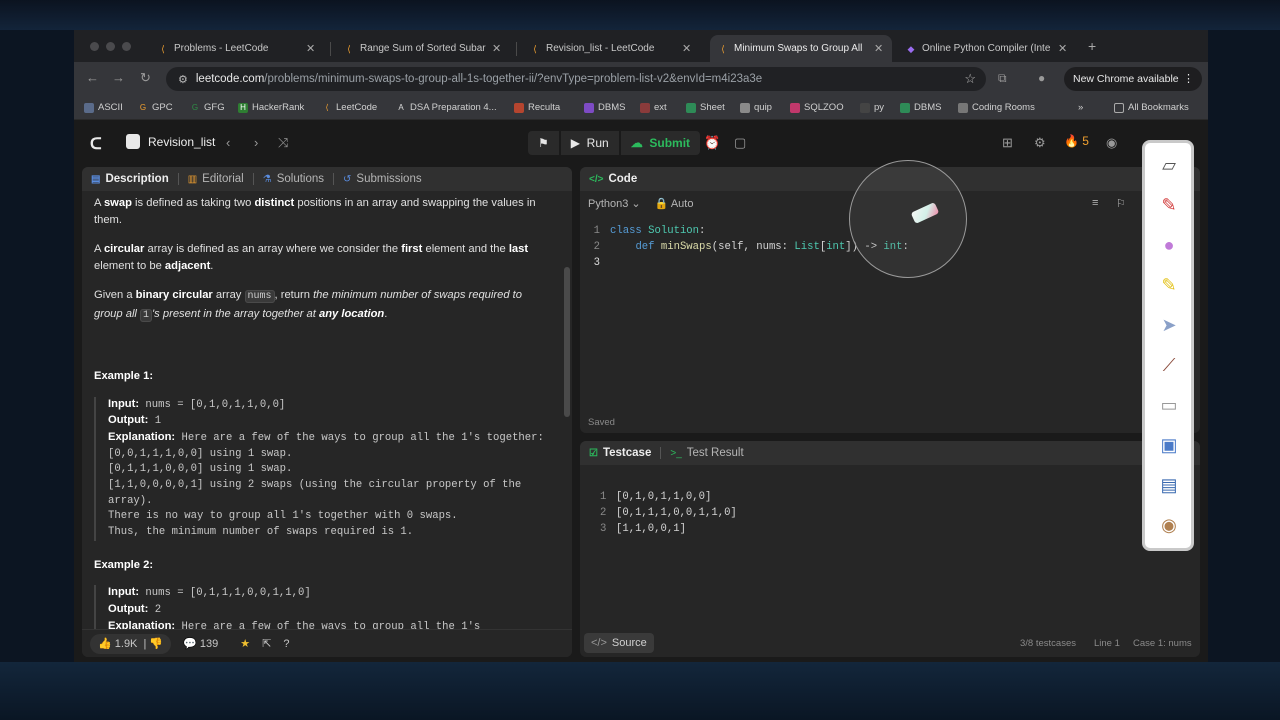 This screenshot has width=1280, height=720. What do you see at coordinates (599, 643) in the screenshot?
I see `code-icon: </>` at bounding box center [599, 643].